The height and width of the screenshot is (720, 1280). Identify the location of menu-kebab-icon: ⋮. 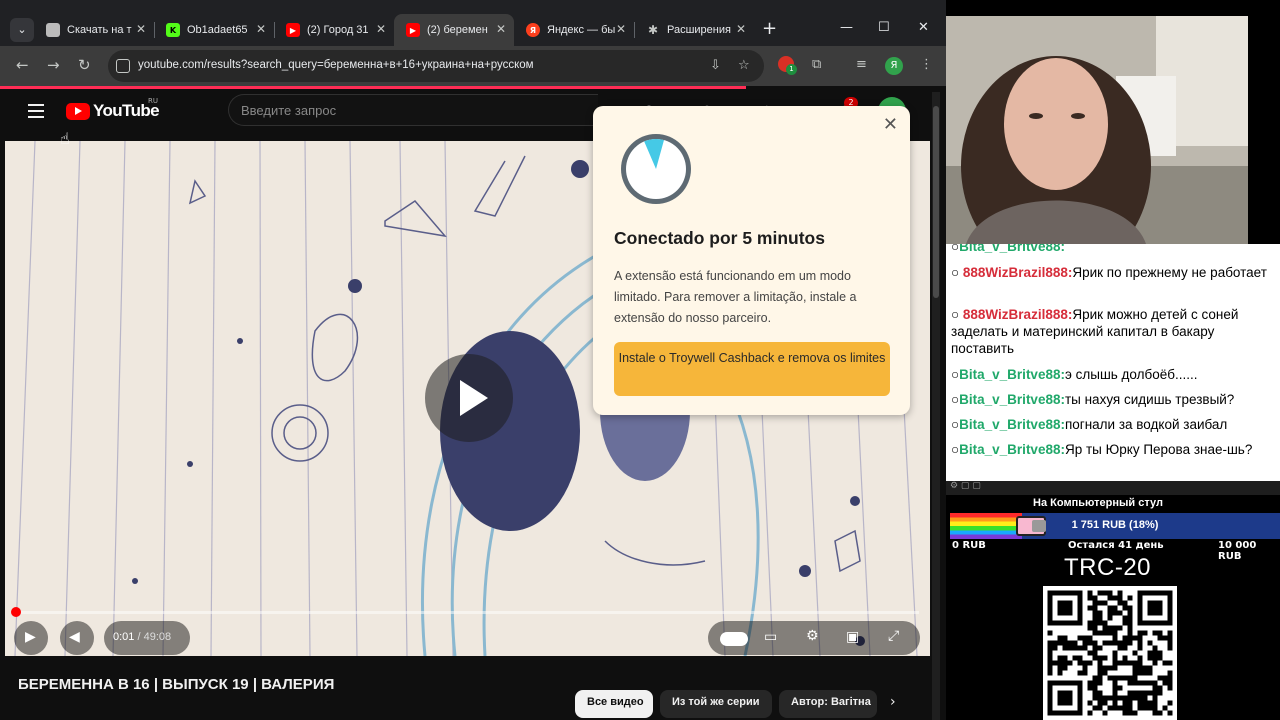
(926, 64).